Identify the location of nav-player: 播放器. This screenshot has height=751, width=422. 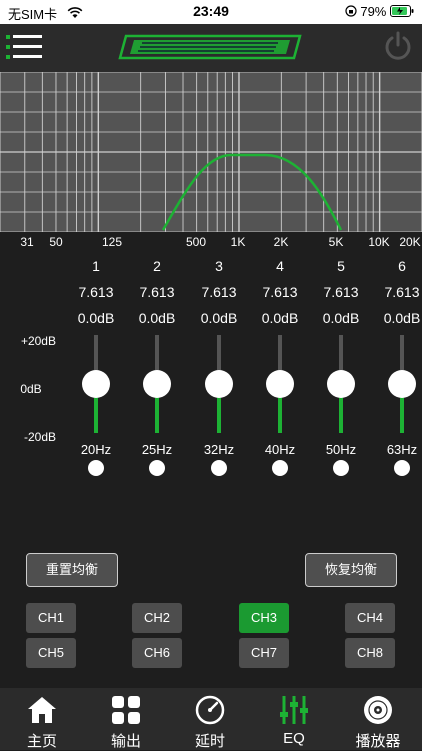
(378, 719).